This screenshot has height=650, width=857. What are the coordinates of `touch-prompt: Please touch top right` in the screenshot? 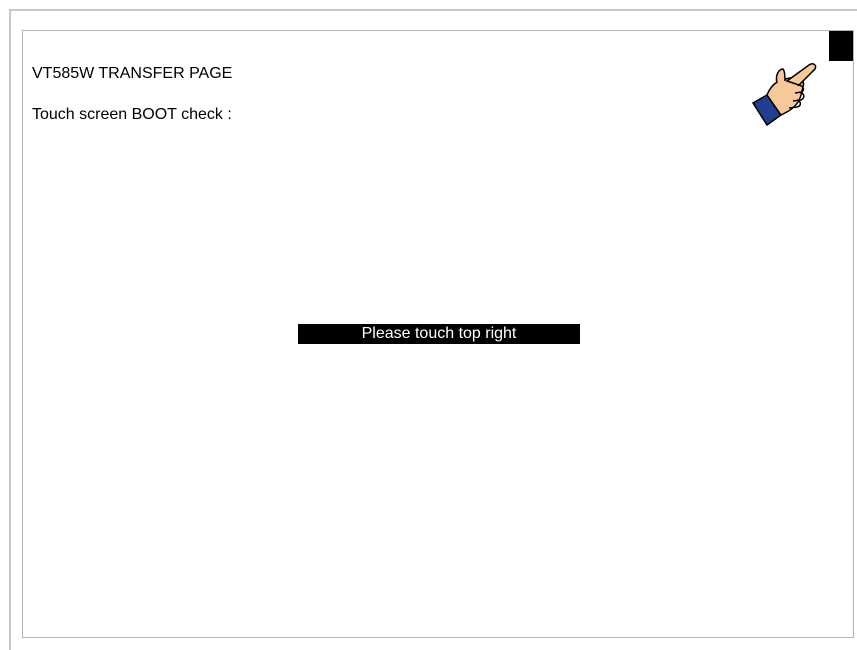 It's located at (439, 334).